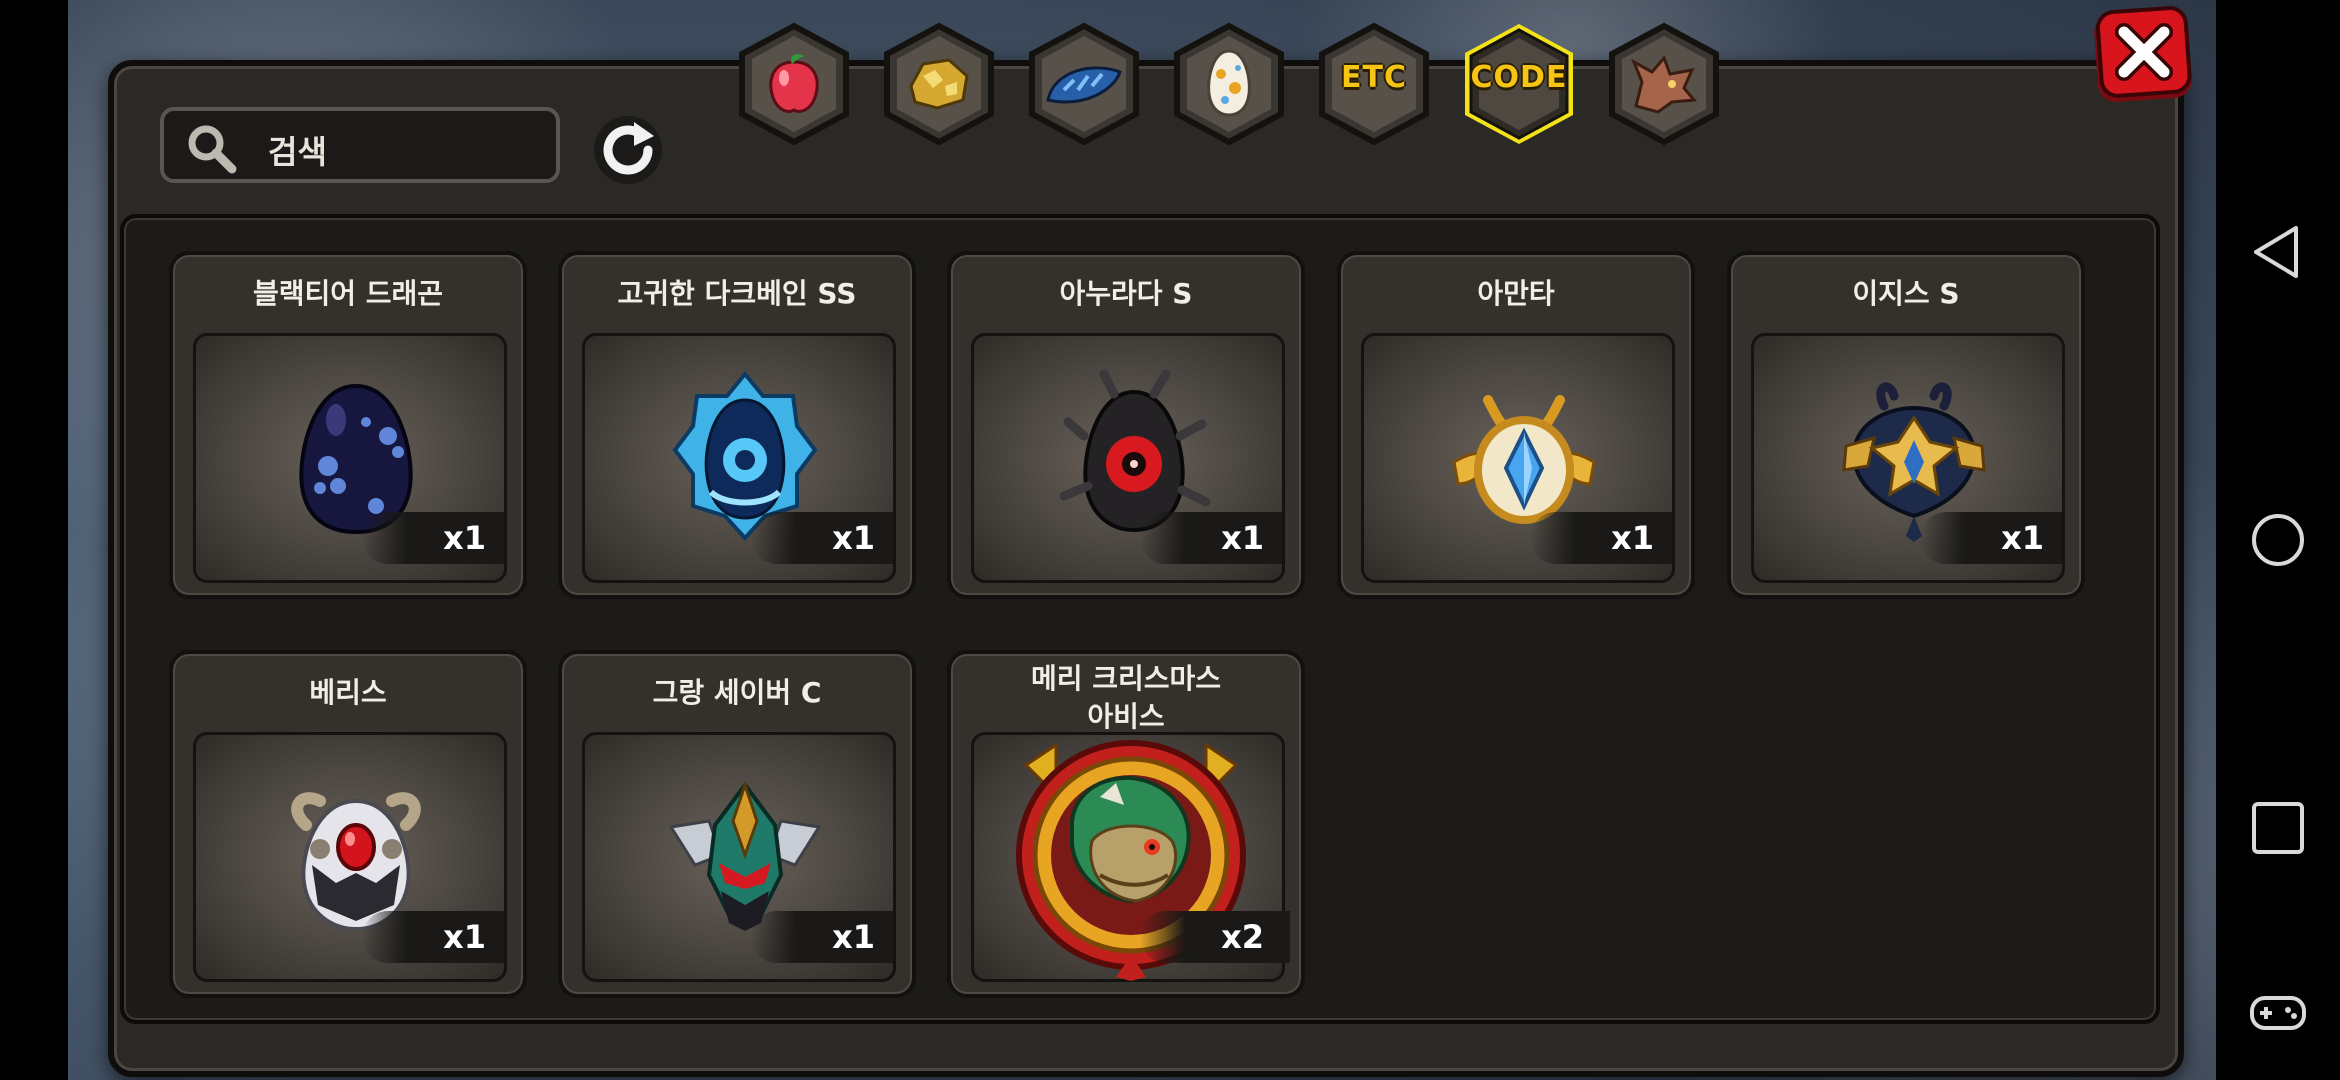 Image resolution: width=2340 pixels, height=1080 pixels. I want to click on blue-dragon-scale-icon, so click(1084, 85).